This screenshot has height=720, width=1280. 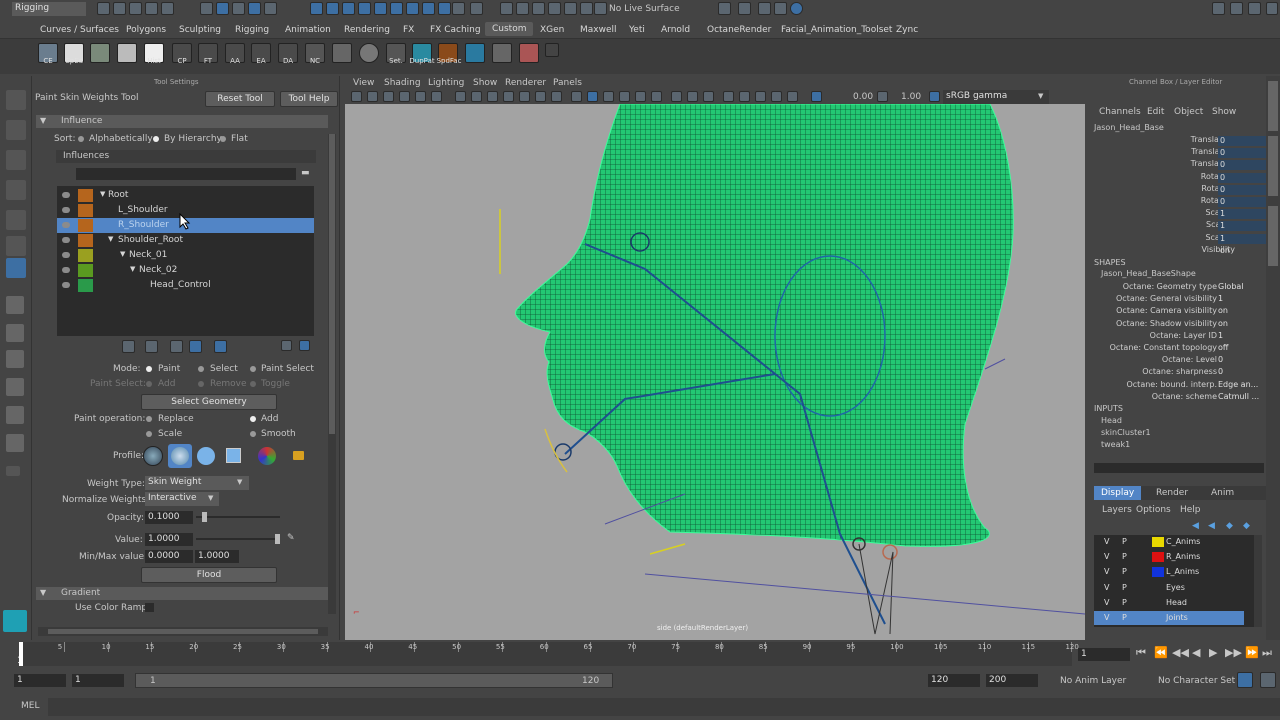 I want to click on motion-blur-icon, so click(x=692, y=96).